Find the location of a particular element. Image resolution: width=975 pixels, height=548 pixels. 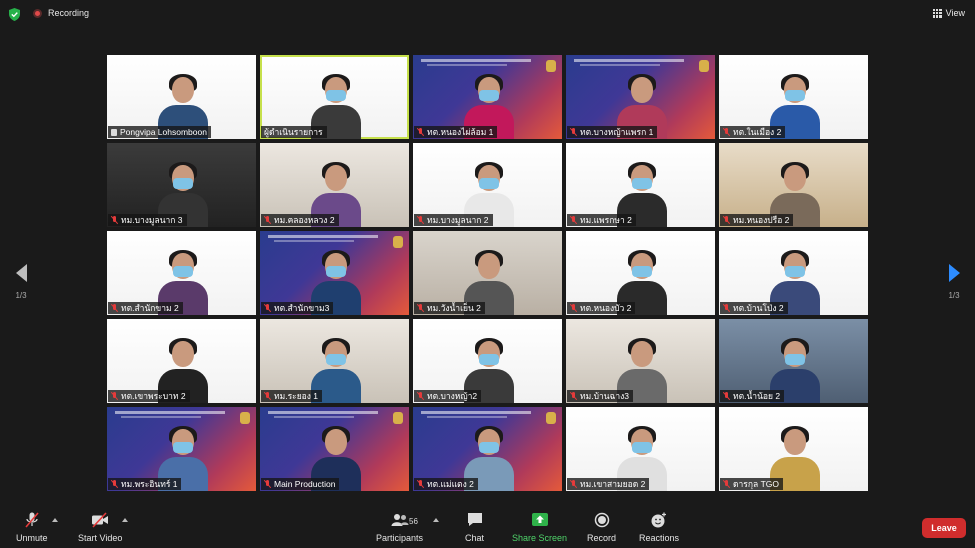

participant-name: ทม.บ้านฉาง3 is located at coordinates (604, 396).